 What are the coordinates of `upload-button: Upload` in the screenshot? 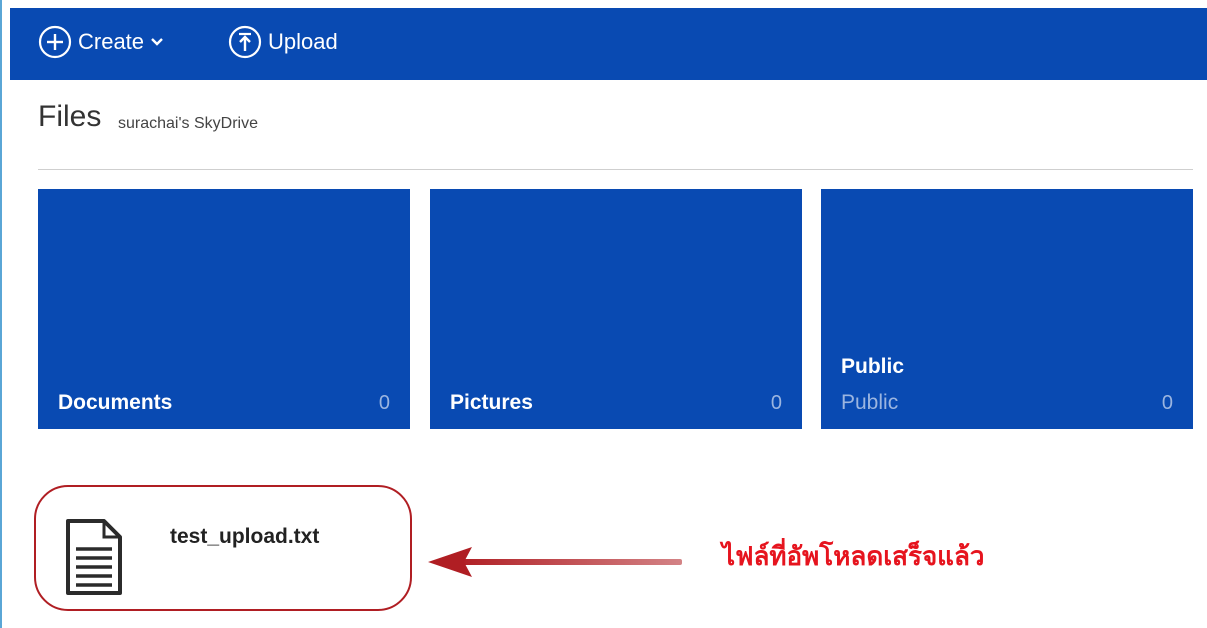 It's located at (283, 42).